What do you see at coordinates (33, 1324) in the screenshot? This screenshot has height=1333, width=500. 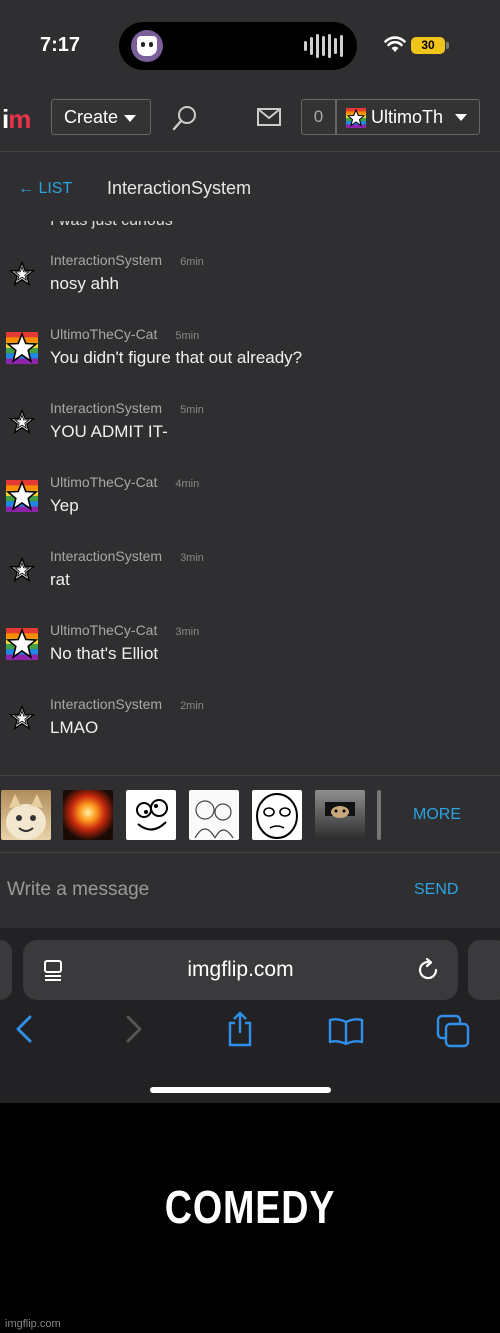 I see `imgflip-watermark: imgflip.com` at bounding box center [33, 1324].